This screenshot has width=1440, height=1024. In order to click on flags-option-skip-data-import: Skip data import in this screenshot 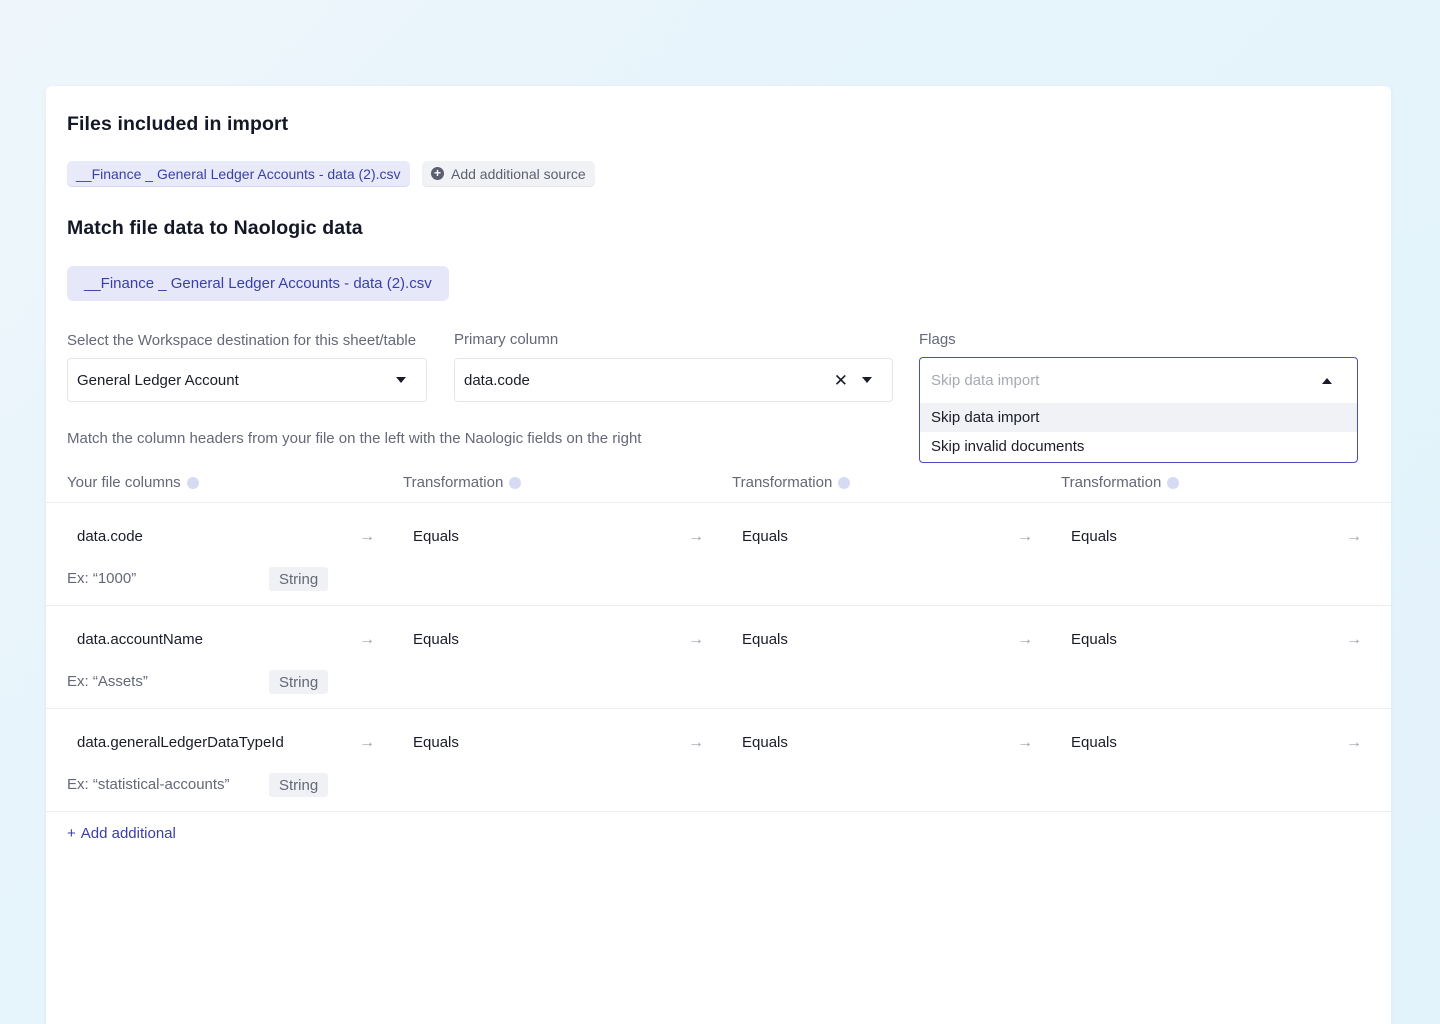, I will do `click(1138, 417)`.